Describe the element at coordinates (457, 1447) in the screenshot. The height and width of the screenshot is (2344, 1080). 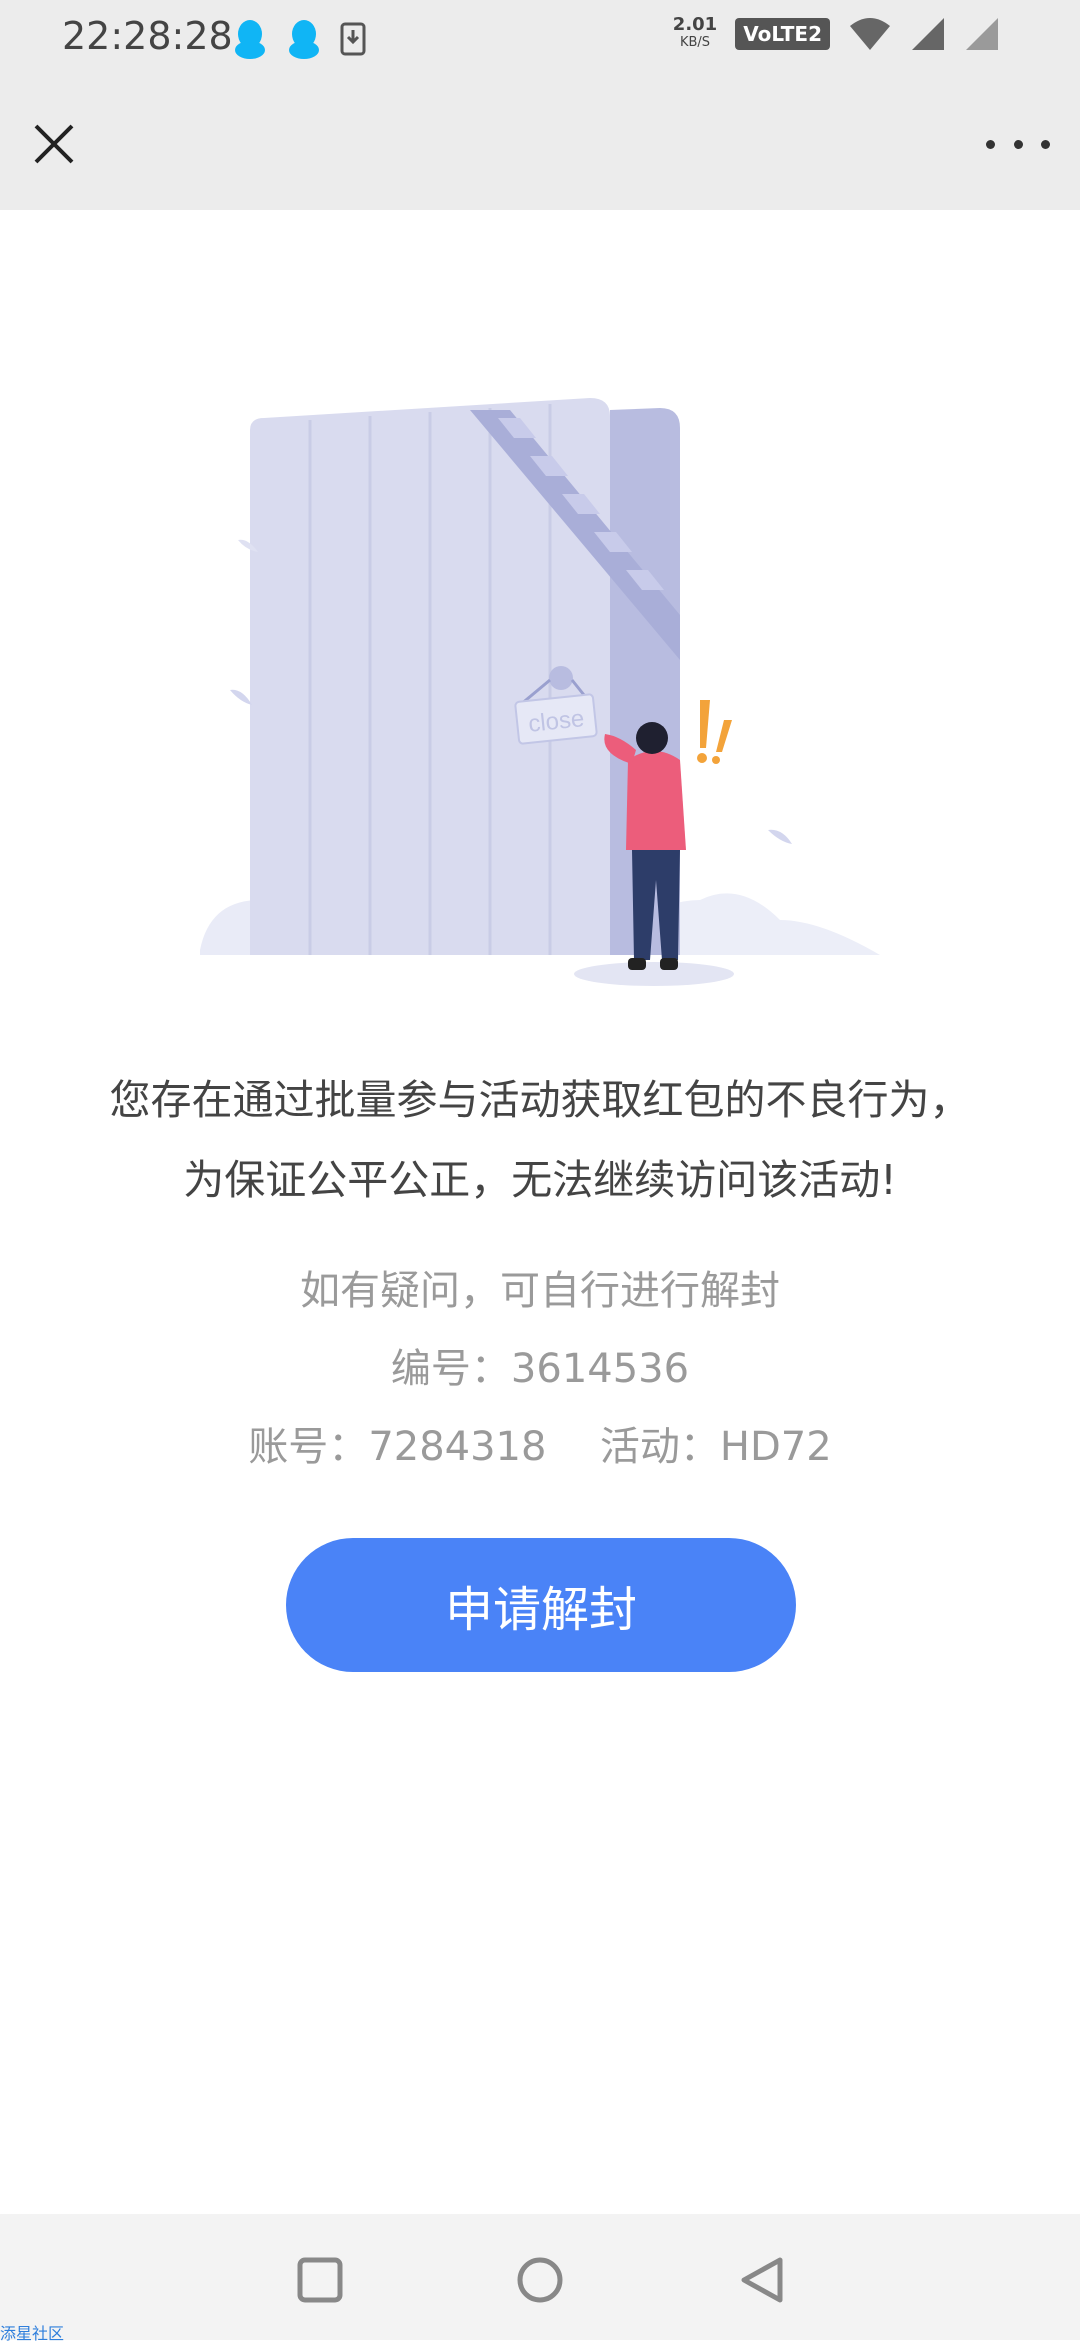
I see `account-value: 7284318` at that location.